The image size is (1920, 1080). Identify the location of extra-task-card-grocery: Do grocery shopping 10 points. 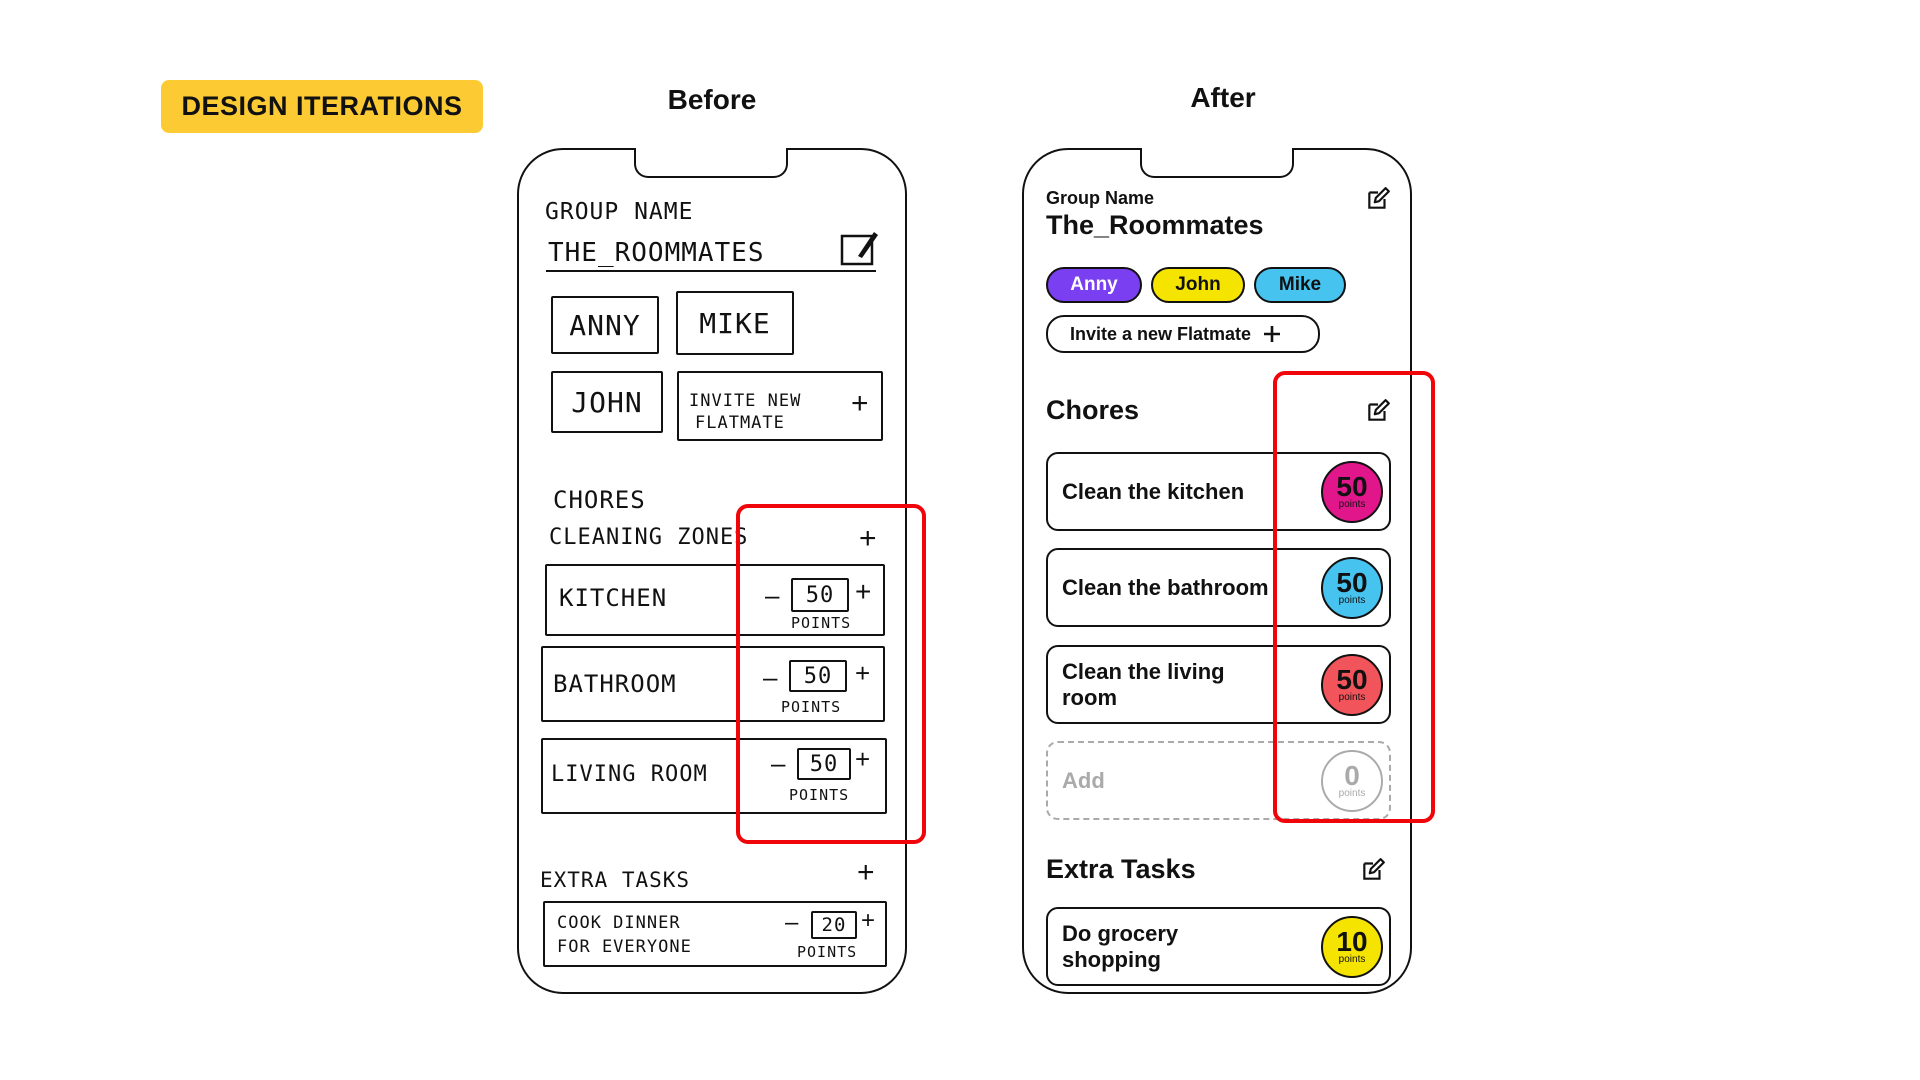
(1218, 946).